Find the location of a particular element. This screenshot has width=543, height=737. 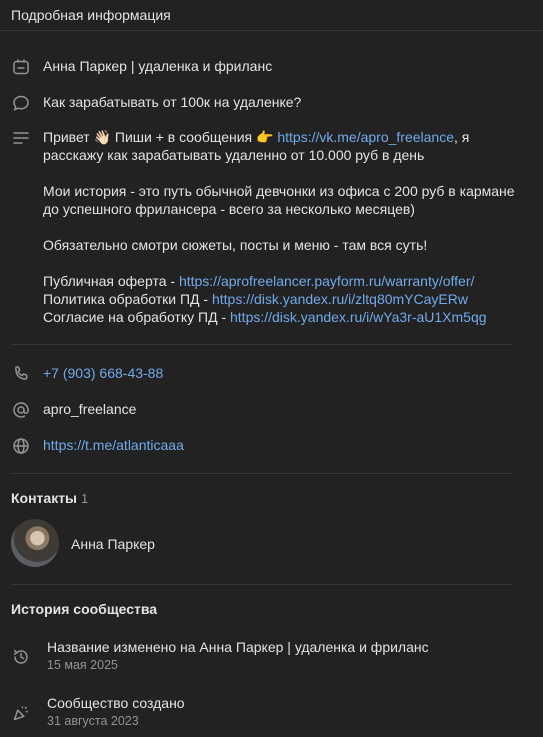

page-header: Подробная информация is located at coordinates (271, 15).